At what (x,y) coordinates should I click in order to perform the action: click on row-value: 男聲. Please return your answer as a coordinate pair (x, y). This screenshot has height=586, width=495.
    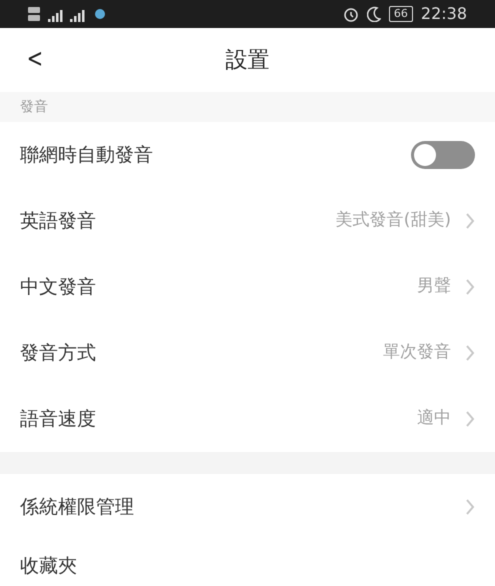
    Looking at the image, I should click on (434, 286).